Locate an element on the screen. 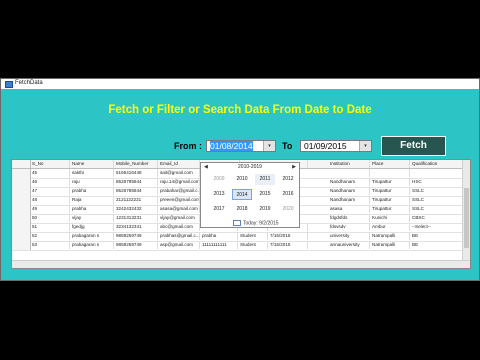  table-cell: asasa@gmail.com is located at coordinates (179, 209).